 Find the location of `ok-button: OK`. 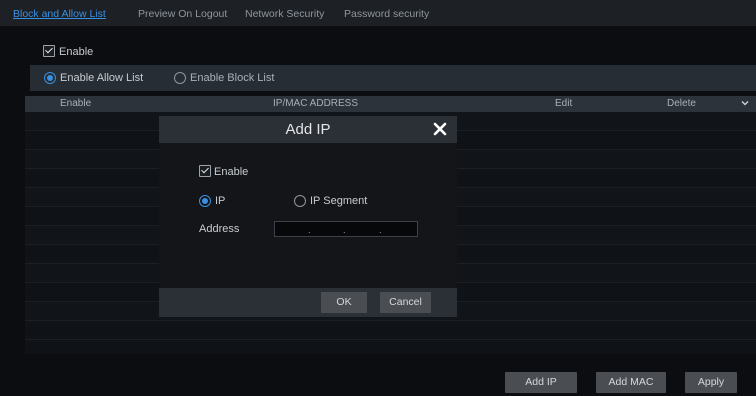

ok-button: OK is located at coordinates (344, 302).